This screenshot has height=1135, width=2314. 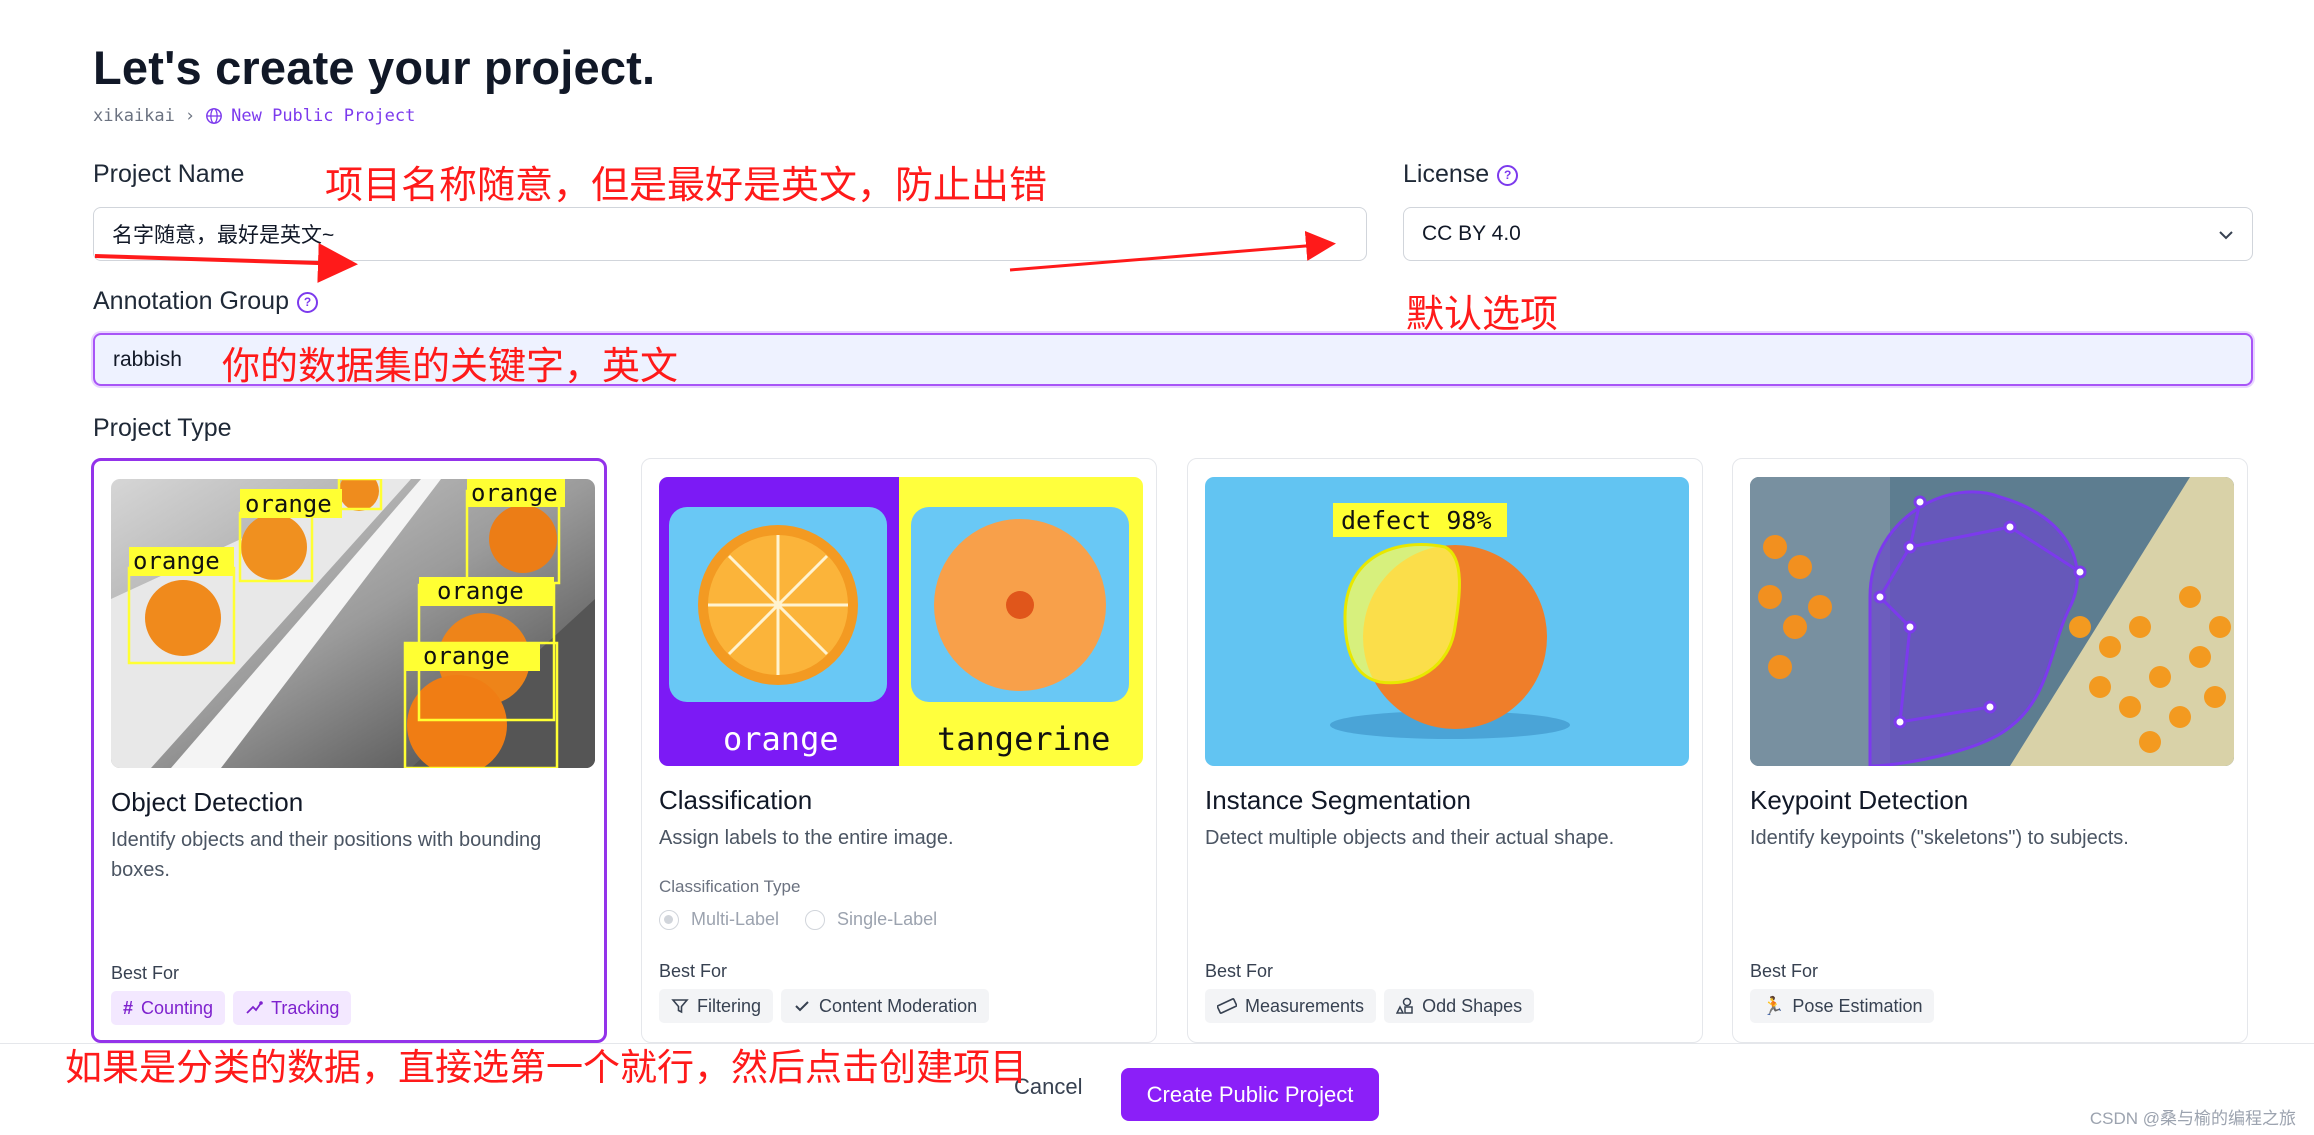 I want to click on watermark: CSDN @桑与榆的编程之旅, so click(x=2192, y=1118).